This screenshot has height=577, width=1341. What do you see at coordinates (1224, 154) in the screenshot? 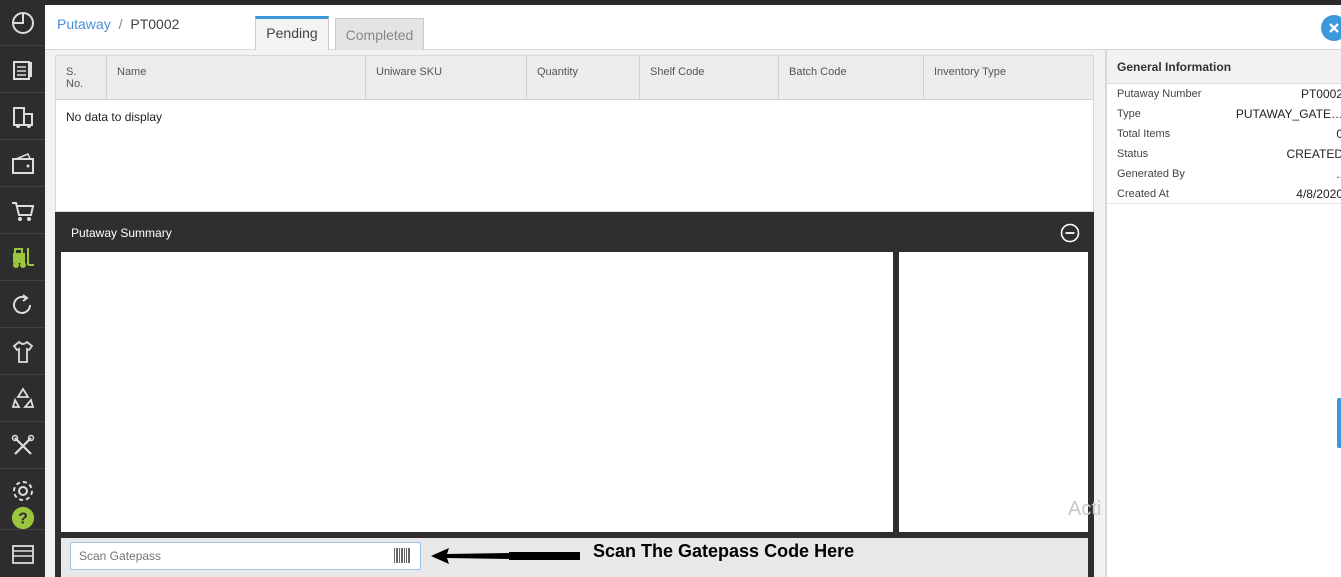
I see `info-row-status: Status CREATED` at bounding box center [1224, 154].